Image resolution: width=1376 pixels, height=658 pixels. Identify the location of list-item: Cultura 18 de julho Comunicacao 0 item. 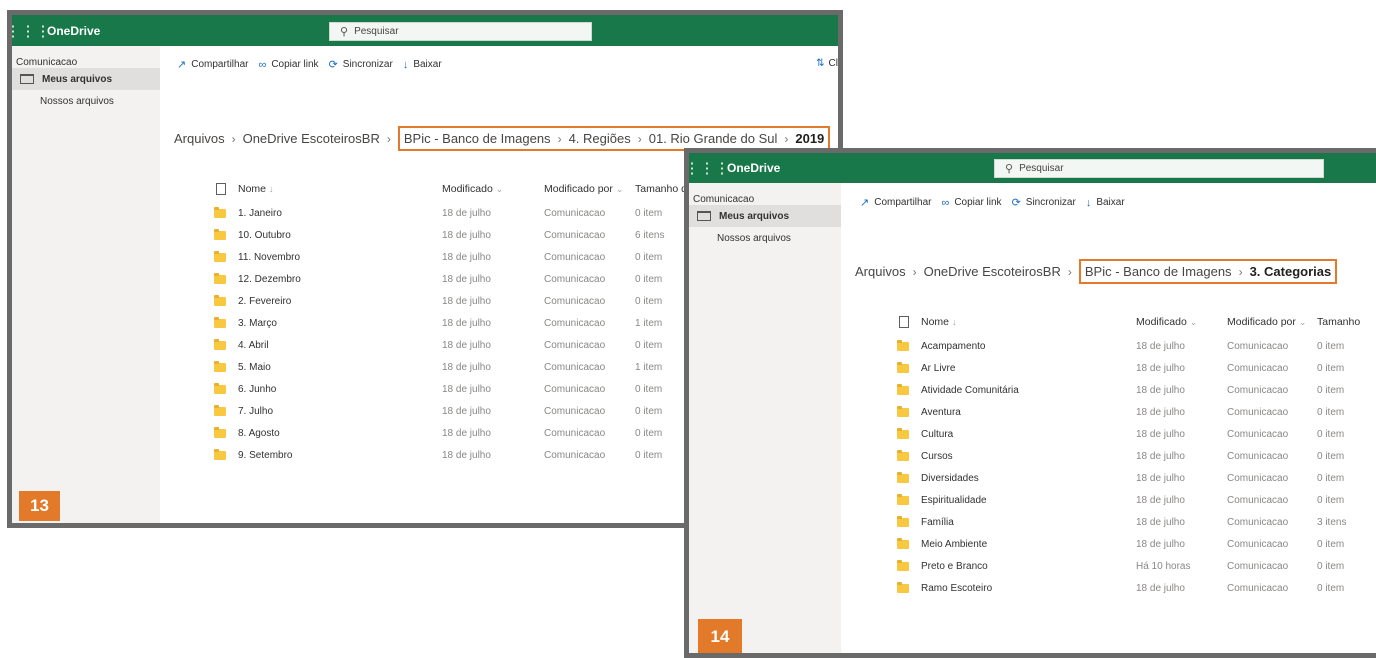
(1135, 434).